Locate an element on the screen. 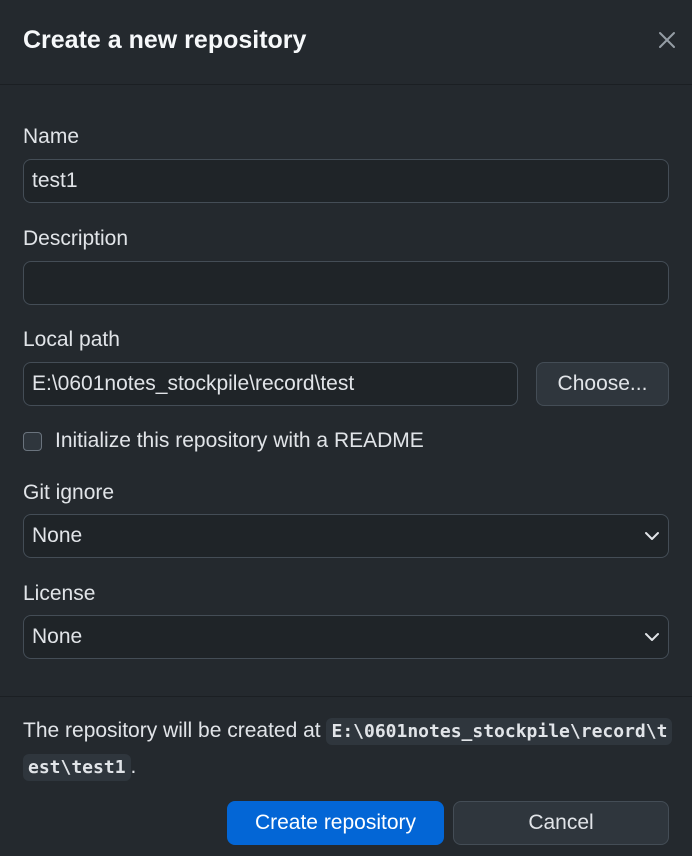  license-selected-value: None is located at coordinates (57, 636).